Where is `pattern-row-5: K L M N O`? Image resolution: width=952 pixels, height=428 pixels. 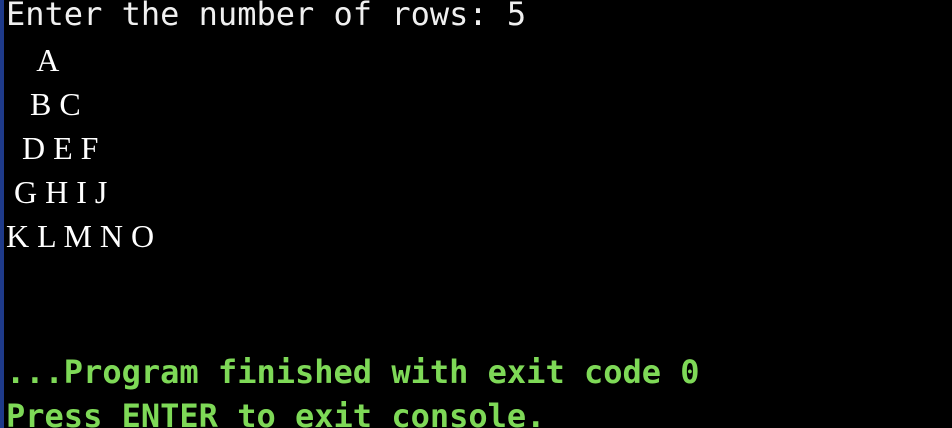
pattern-row-5: K L M N O is located at coordinates (80, 236).